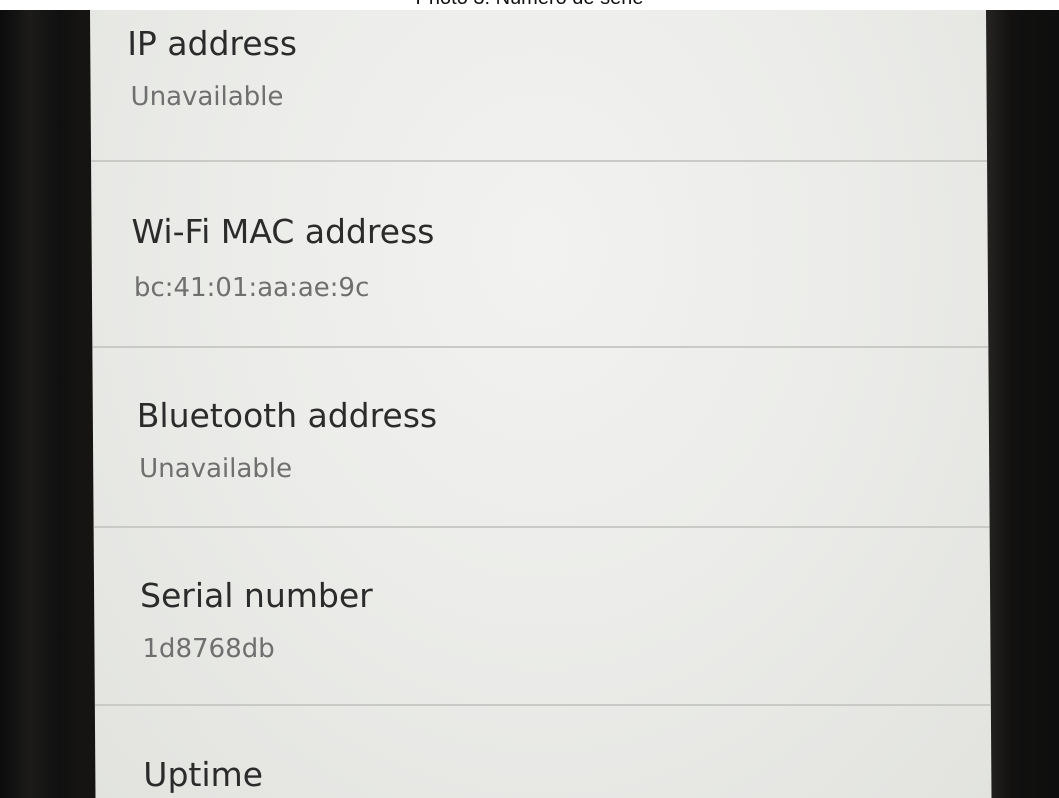  What do you see at coordinates (208, 649) in the screenshot?
I see `setting-value: 1d8768db` at bounding box center [208, 649].